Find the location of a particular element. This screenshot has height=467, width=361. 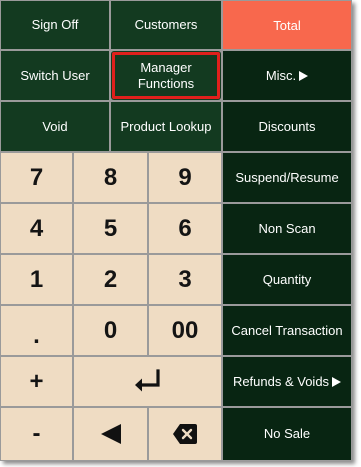

key-00: 00 is located at coordinates (185, 330).